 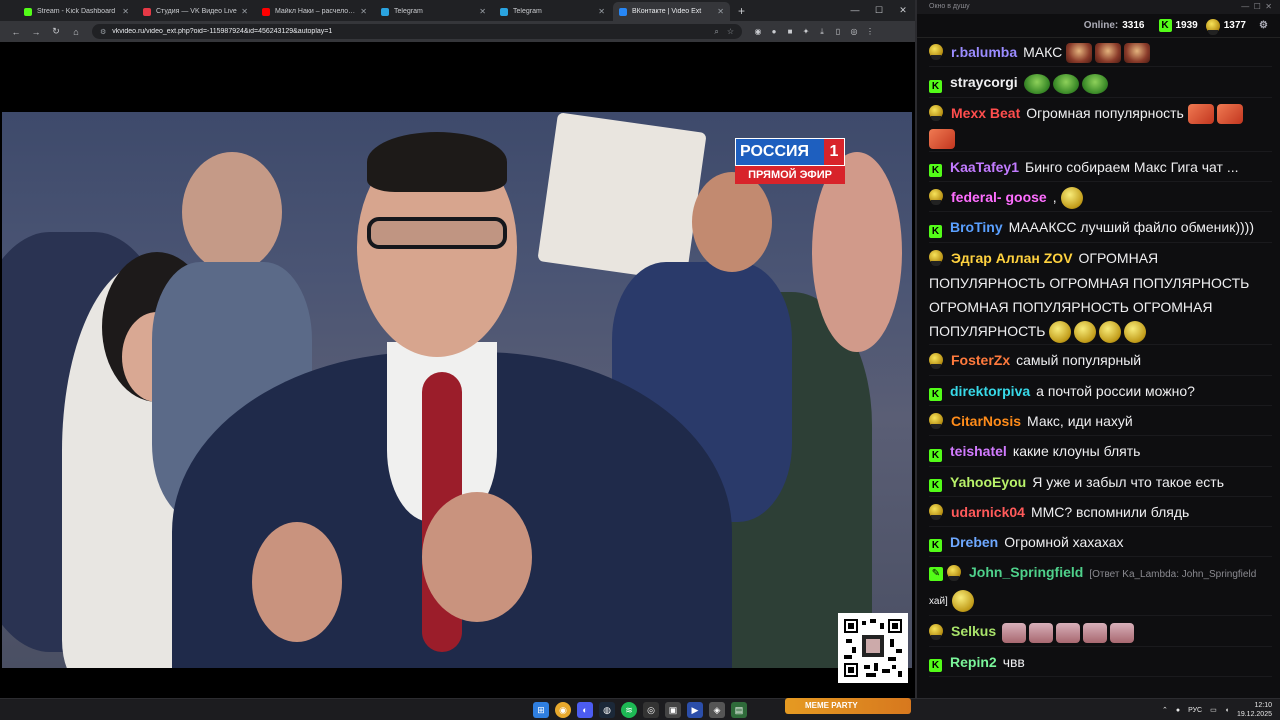 I want to click on chat-username: FosterZx, so click(x=980, y=360).